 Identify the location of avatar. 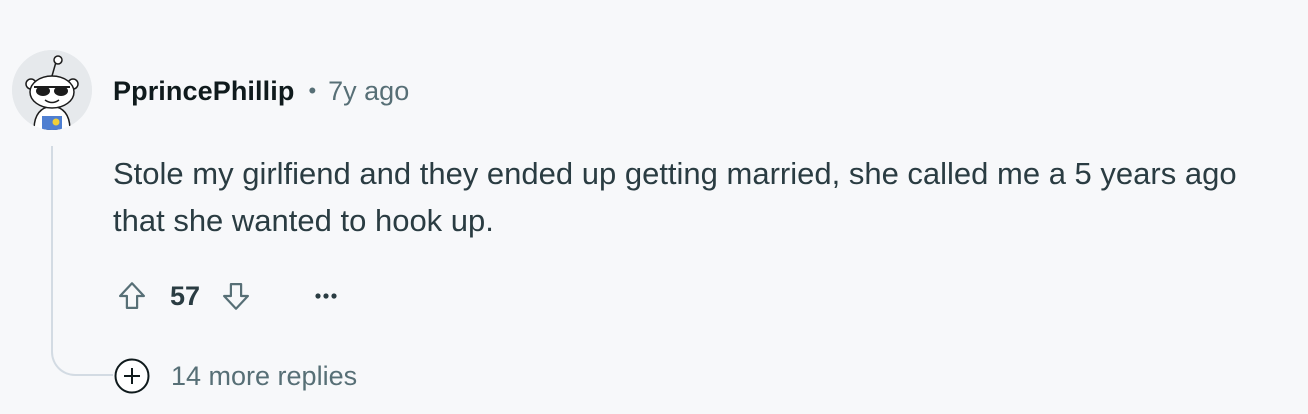
(52, 90).